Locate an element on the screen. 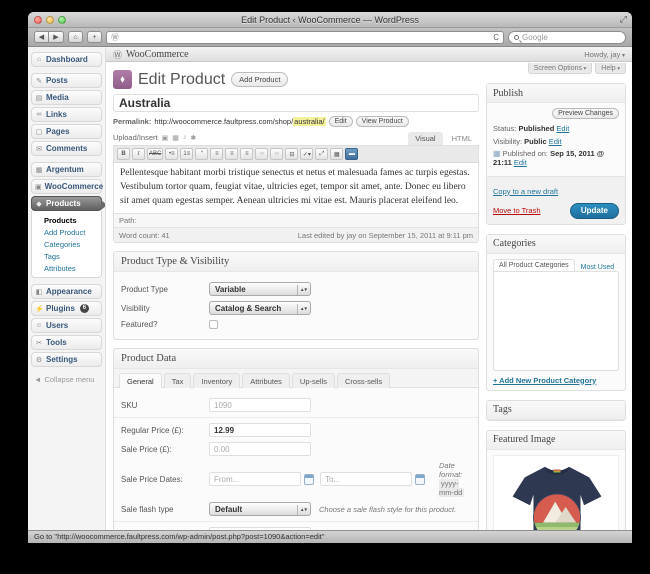 The width and height of the screenshot is (650, 574). all-categories-tab: All Product Categories is located at coordinates (534, 264).